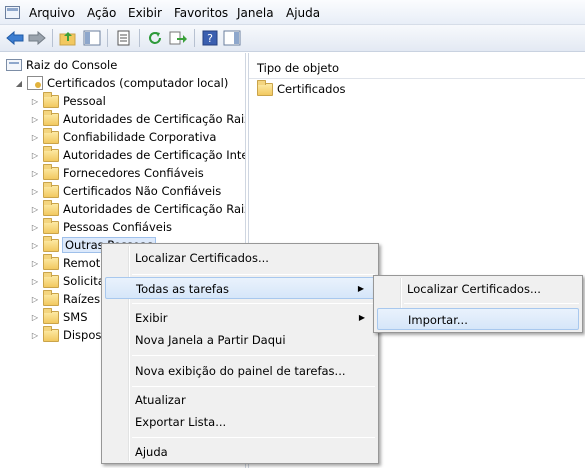  I want to click on tree-node-raizes: ▷ Raízes, so click(65, 298).